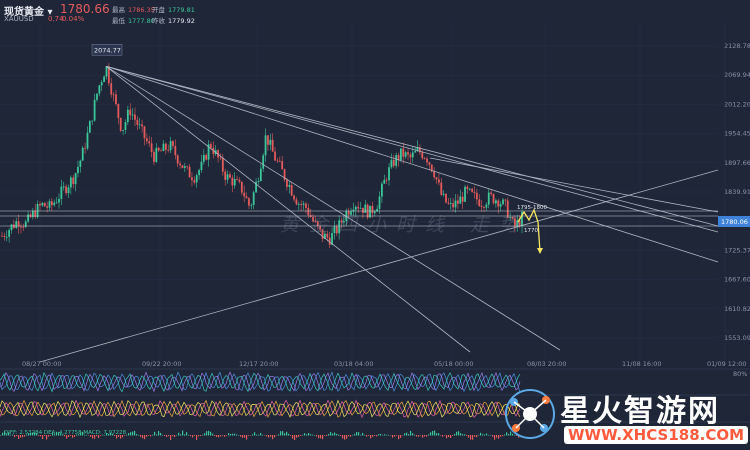 Image resolution: width=750 pixels, height=450 pixels. Describe the element at coordinates (133, 21) in the screenshot. I see `stat-low: 最低 1777.80` at that location.